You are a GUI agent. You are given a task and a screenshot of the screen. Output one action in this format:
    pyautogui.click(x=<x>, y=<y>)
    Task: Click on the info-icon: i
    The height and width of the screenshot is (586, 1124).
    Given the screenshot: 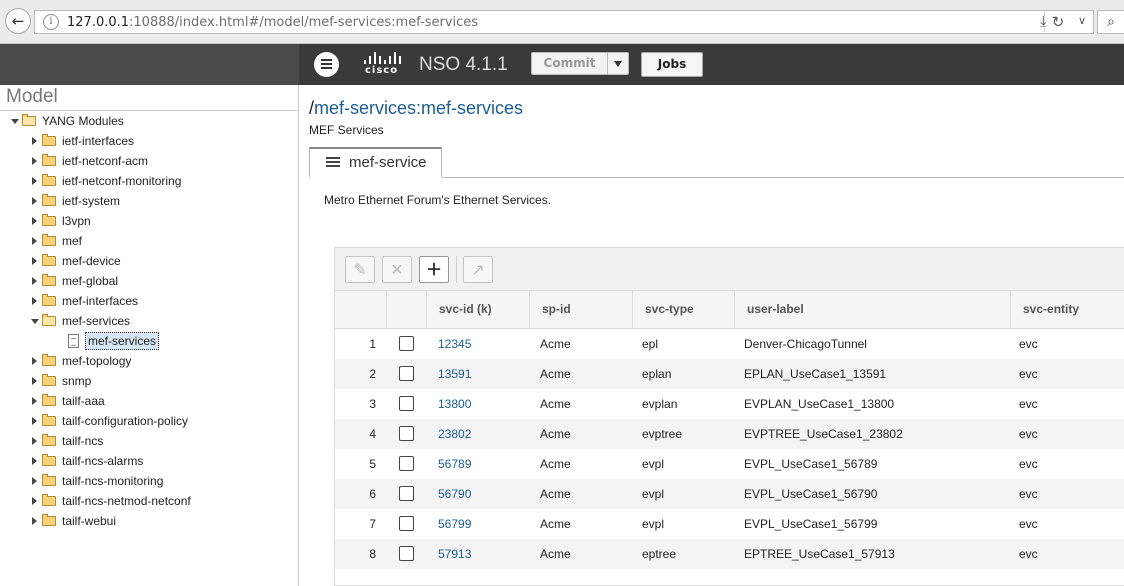 What is the action you would take?
    pyautogui.click(x=51, y=22)
    